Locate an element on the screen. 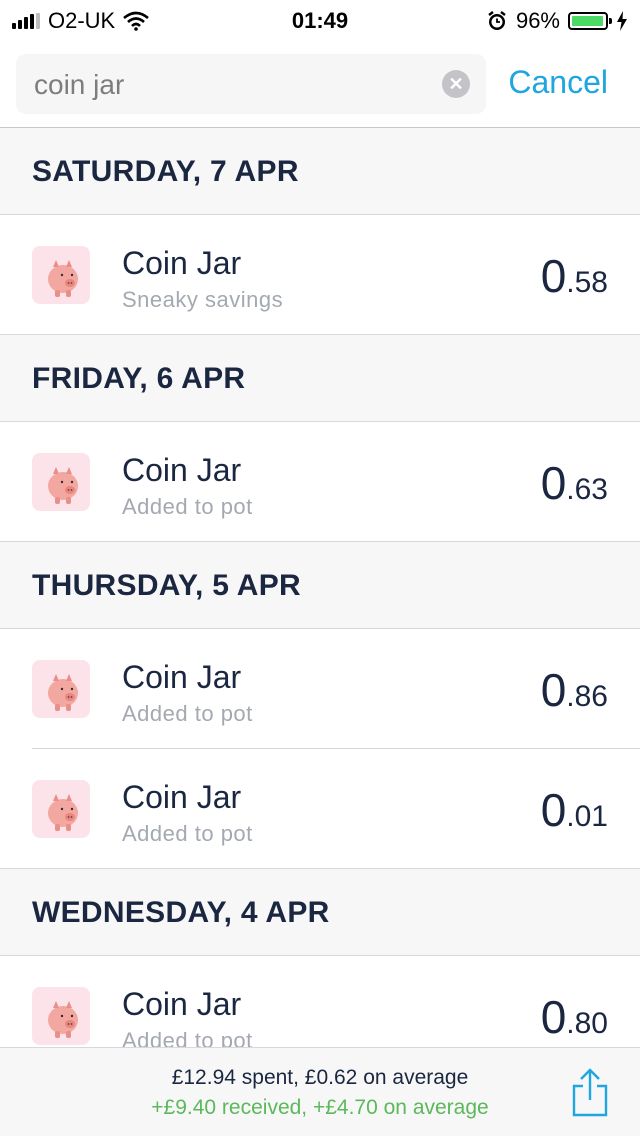  transaction-amount: 0.01 is located at coordinates (574, 810).